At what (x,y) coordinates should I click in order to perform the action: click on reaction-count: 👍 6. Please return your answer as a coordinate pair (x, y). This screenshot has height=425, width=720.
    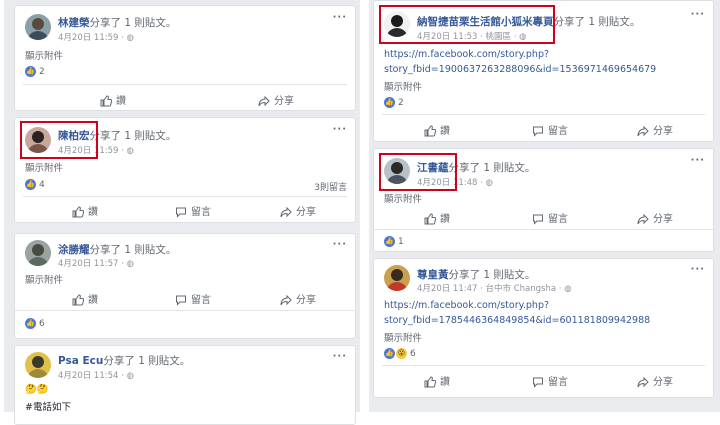
    Looking at the image, I should click on (35, 323).